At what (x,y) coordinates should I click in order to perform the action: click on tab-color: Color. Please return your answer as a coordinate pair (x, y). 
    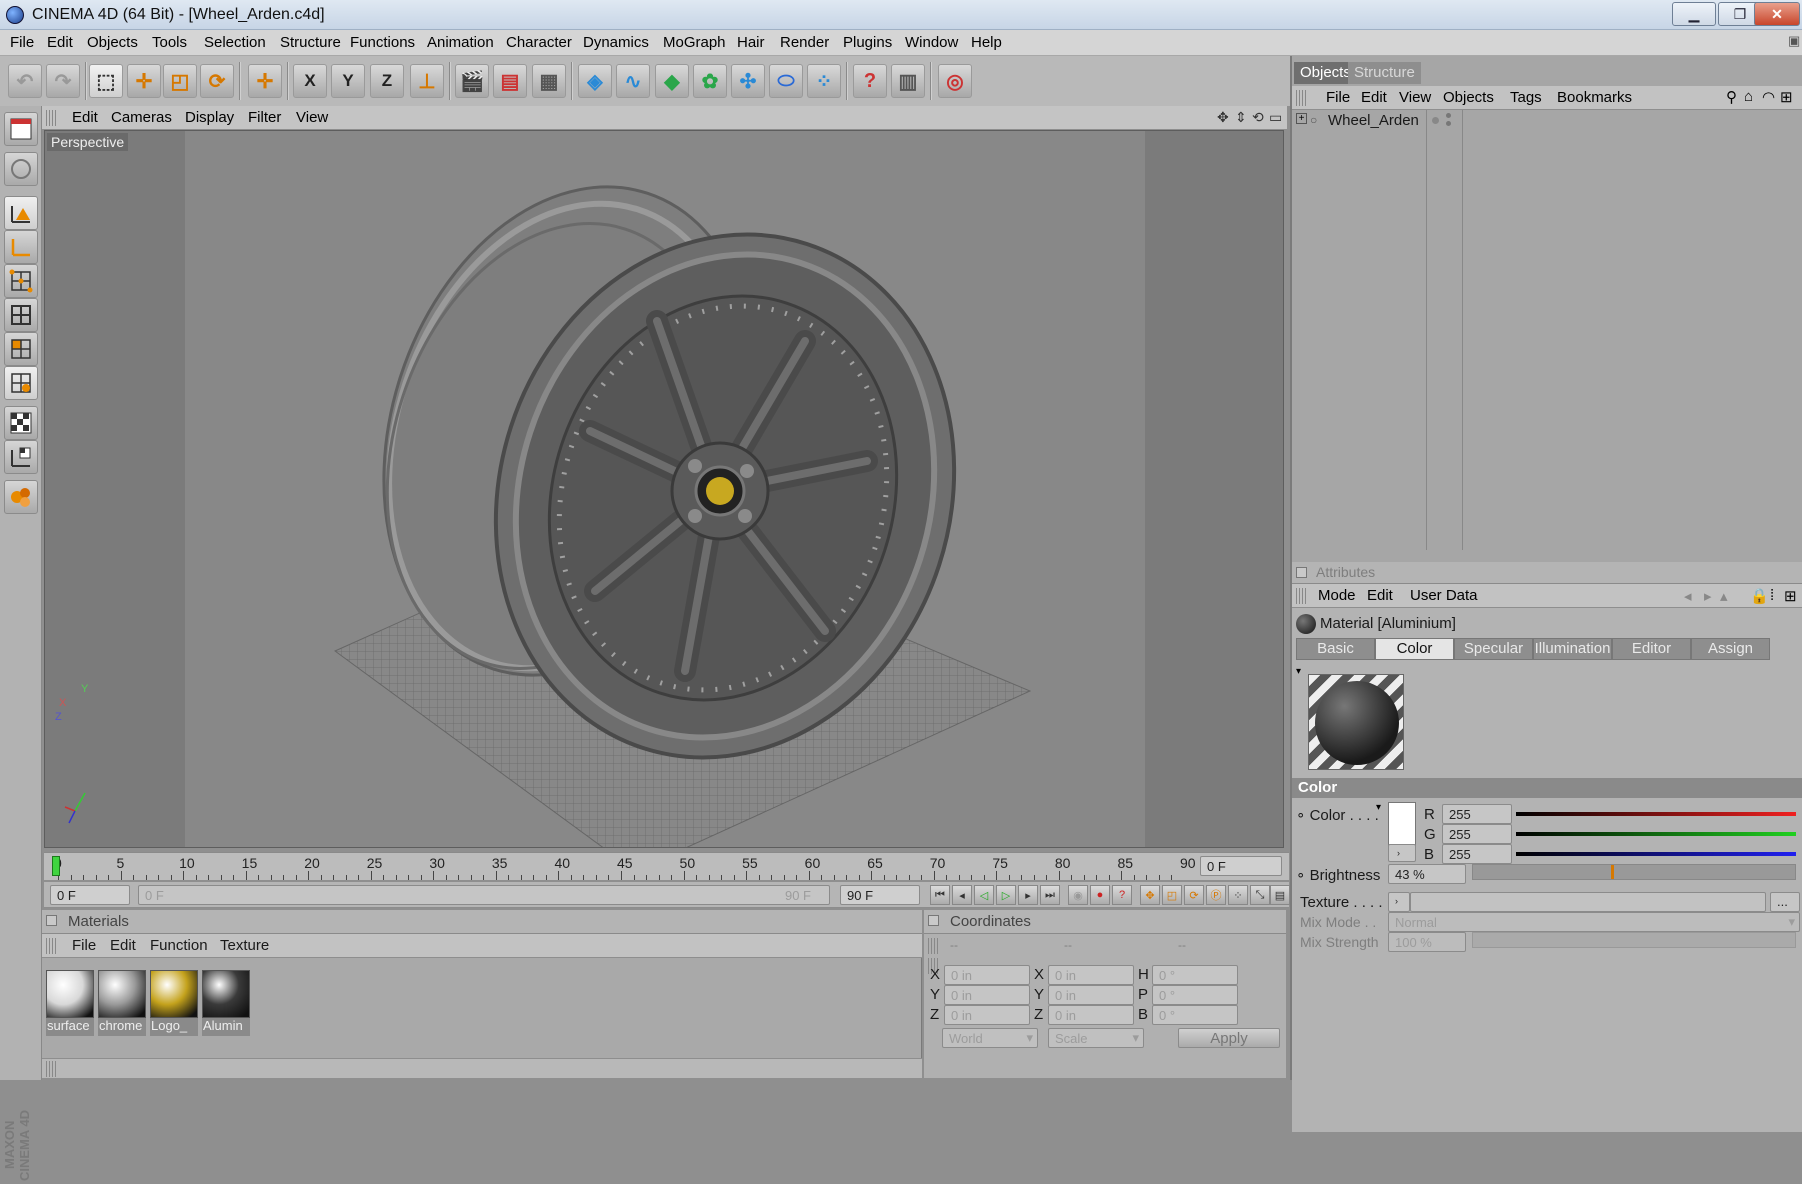
    Looking at the image, I should click on (1414, 649).